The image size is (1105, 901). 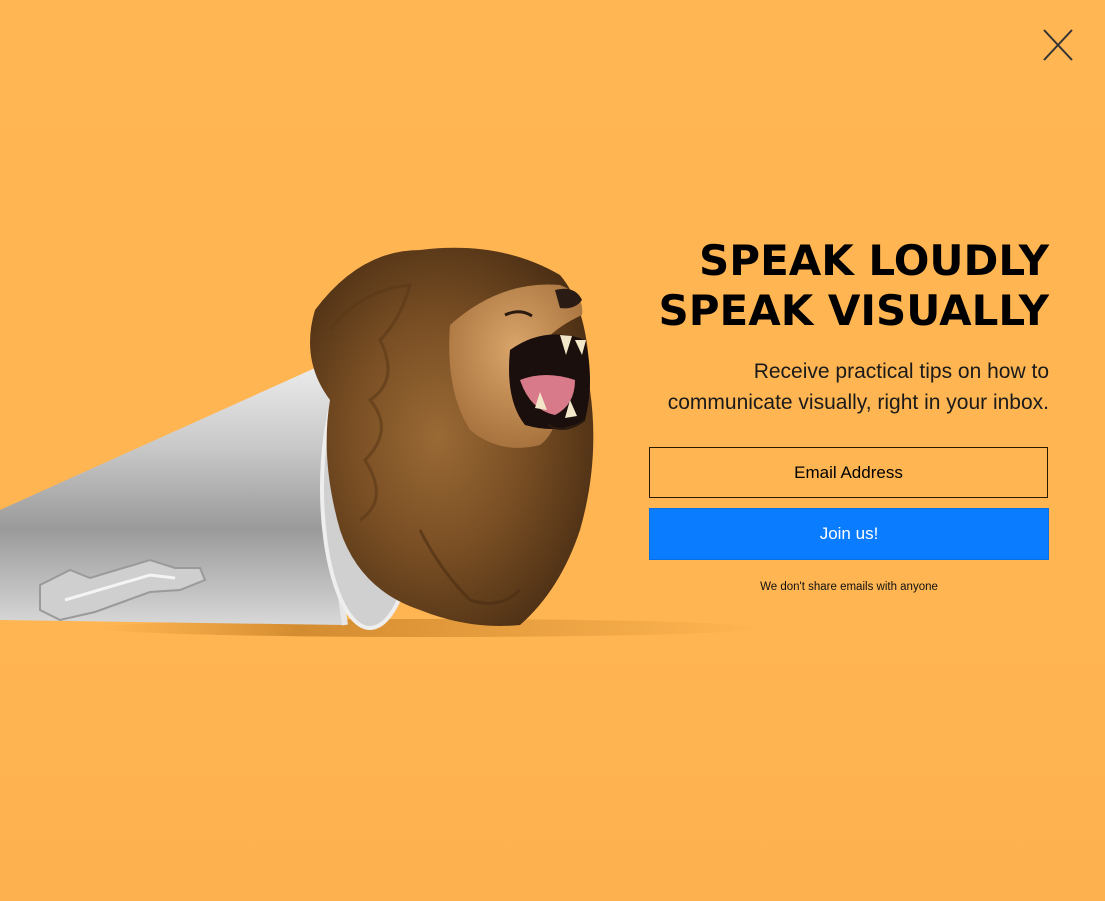 I want to click on headline: SPEAK LOUDLY SPEAK VISUALLY, so click(x=819, y=286).